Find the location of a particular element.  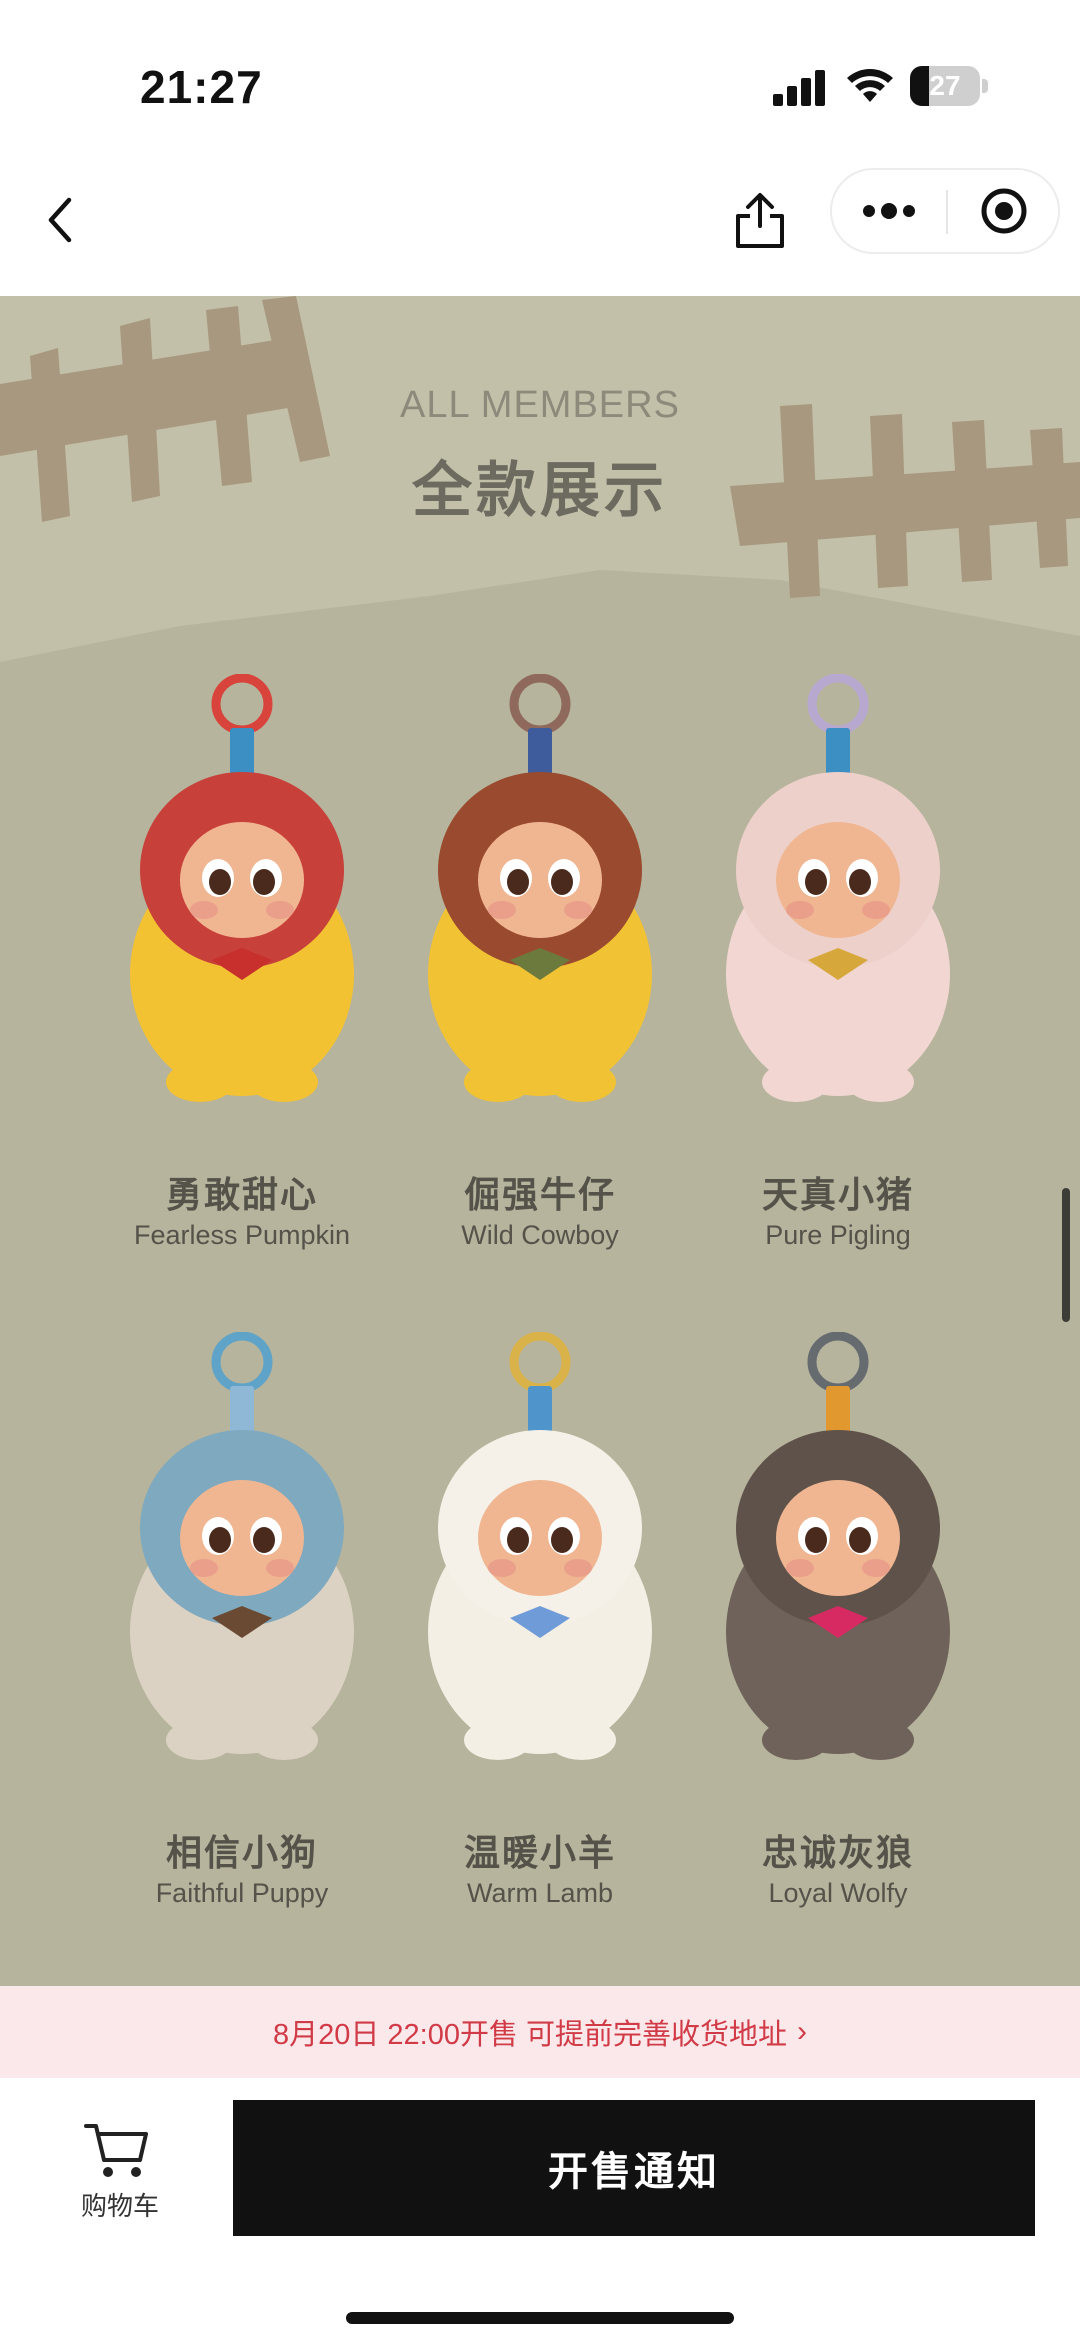

cart-button: 购物车 is located at coordinates (120, 2177).